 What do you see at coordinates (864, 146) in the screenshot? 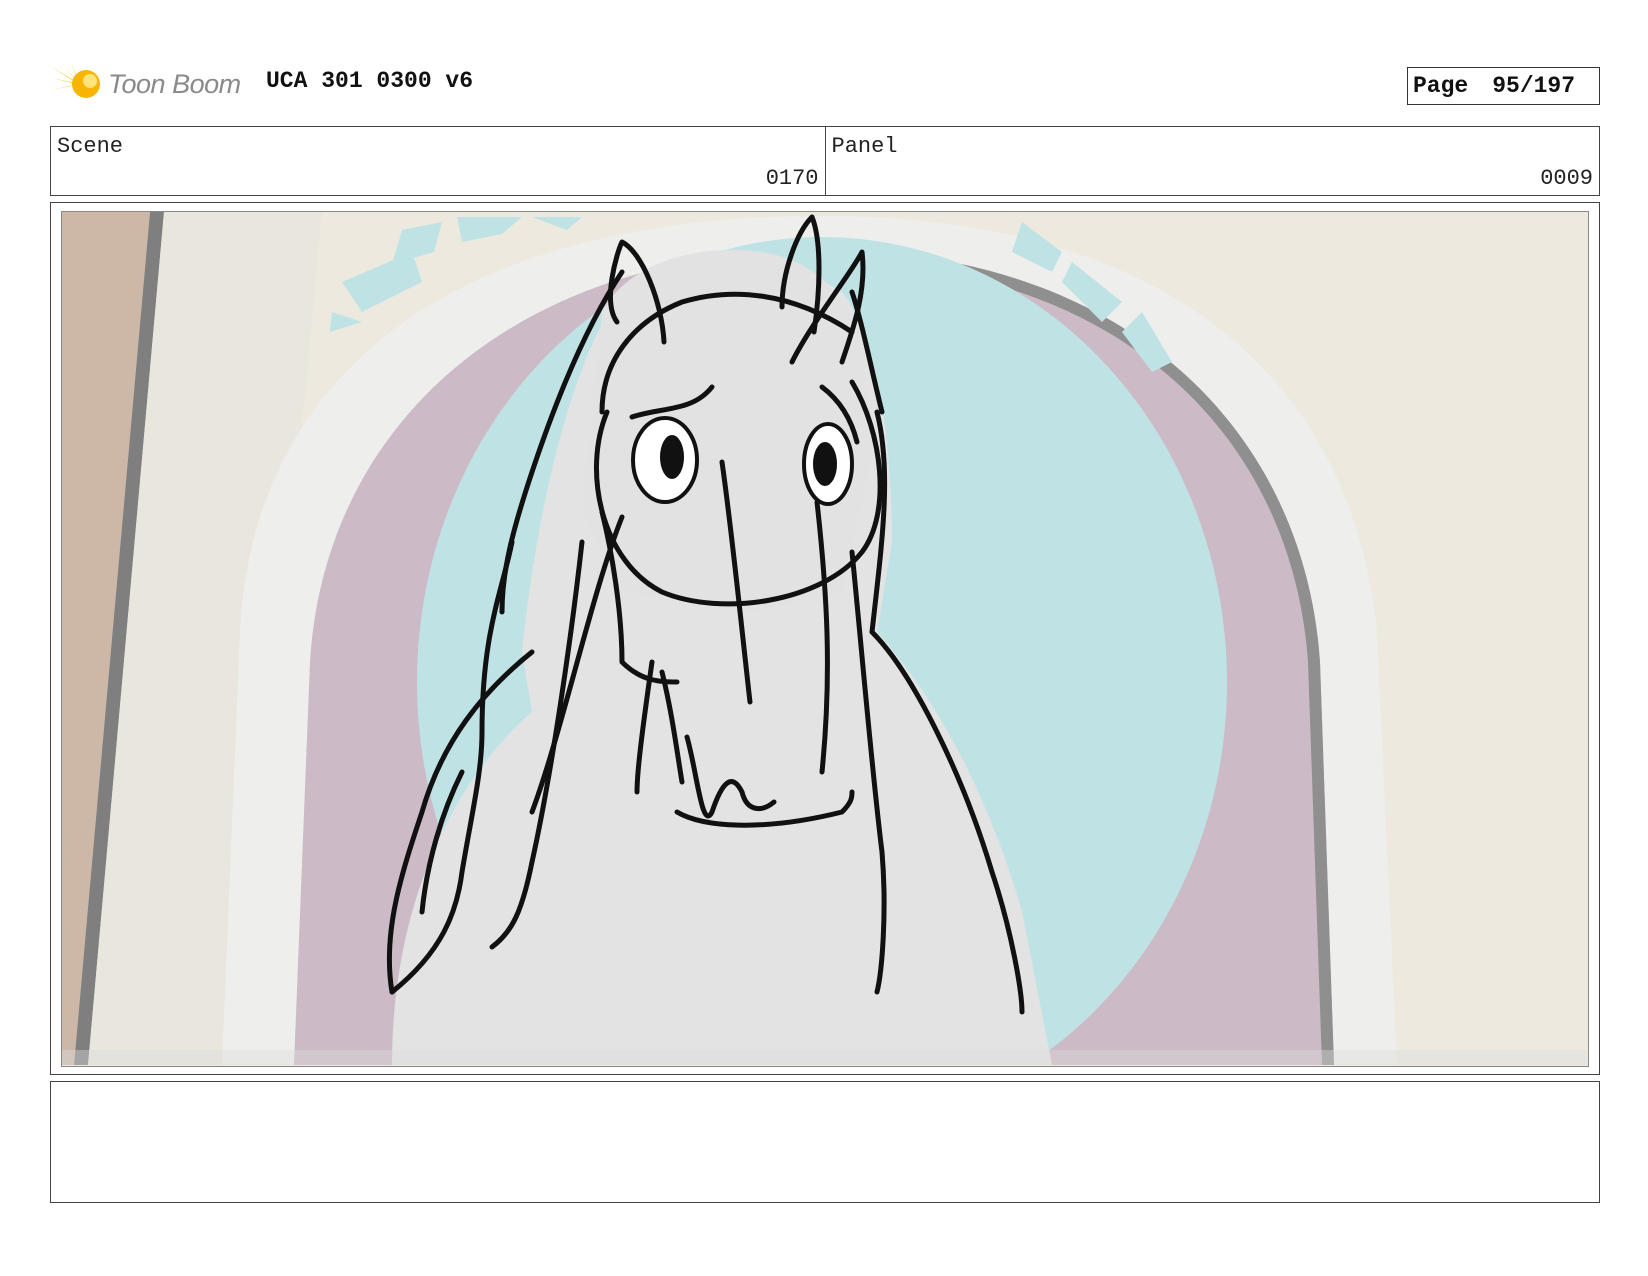
I see `panel-label: Panel` at bounding box center [864, 146].